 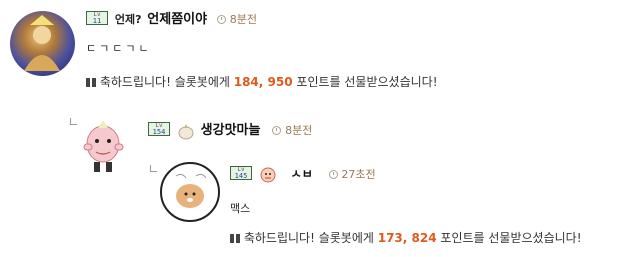 I want to click on garlic-character-icon, so click(x=103, y=146).